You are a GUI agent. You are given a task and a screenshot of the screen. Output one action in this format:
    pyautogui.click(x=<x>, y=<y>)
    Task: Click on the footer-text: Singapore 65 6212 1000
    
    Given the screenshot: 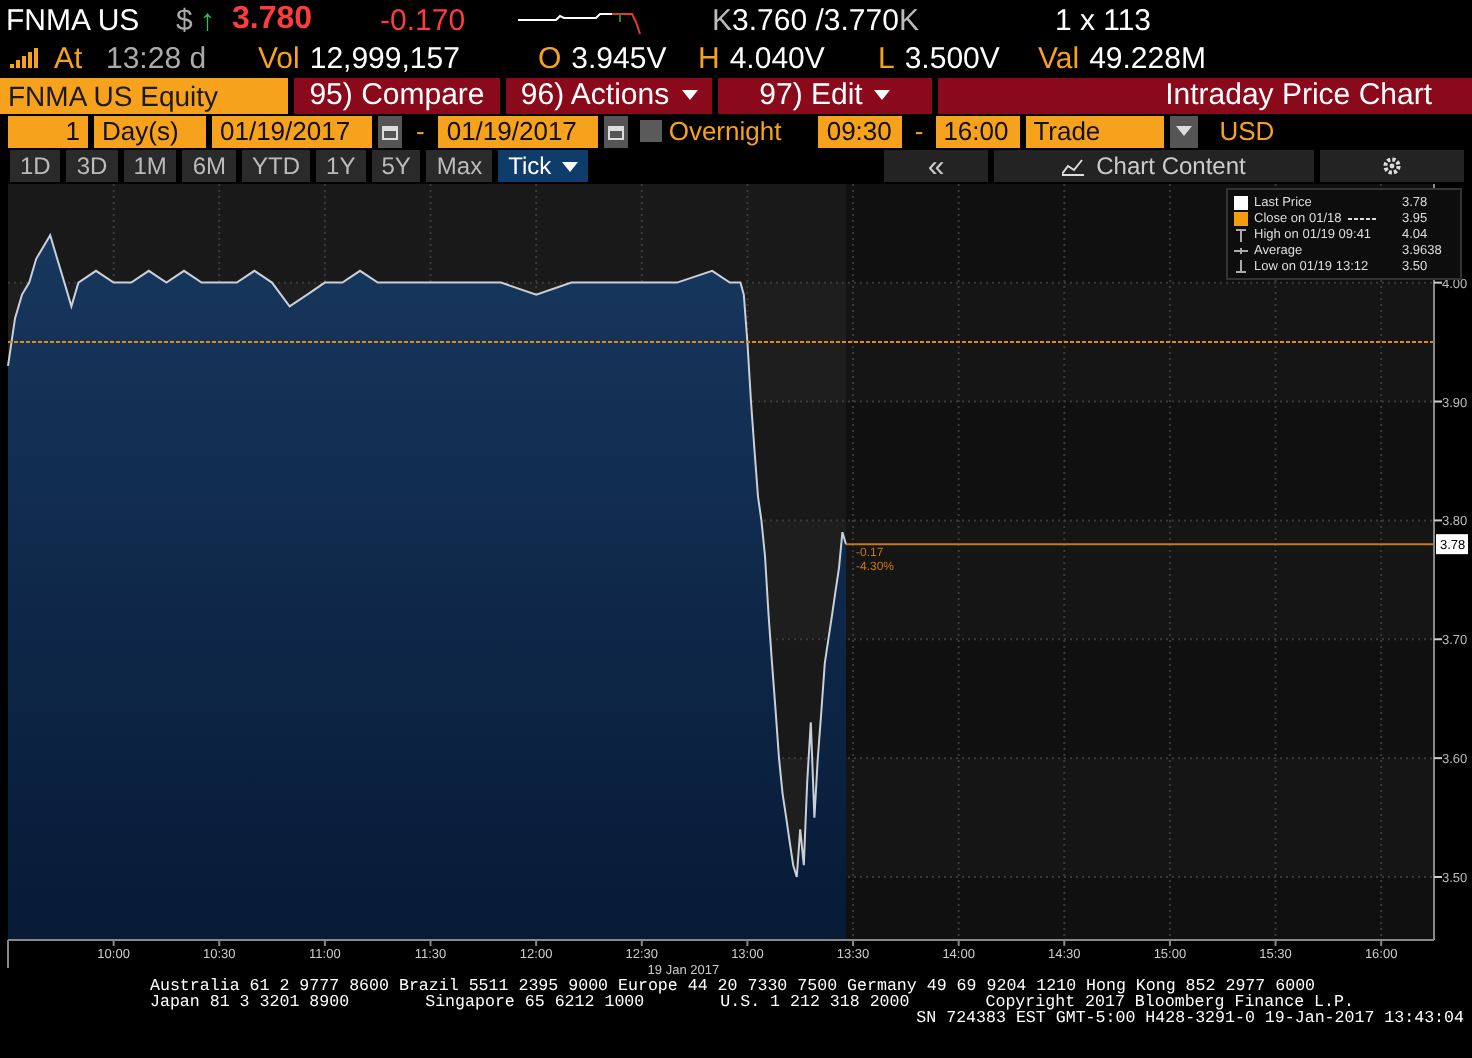 What is the action you would take?
    pyautogui.click(x=535, y=1004)
    